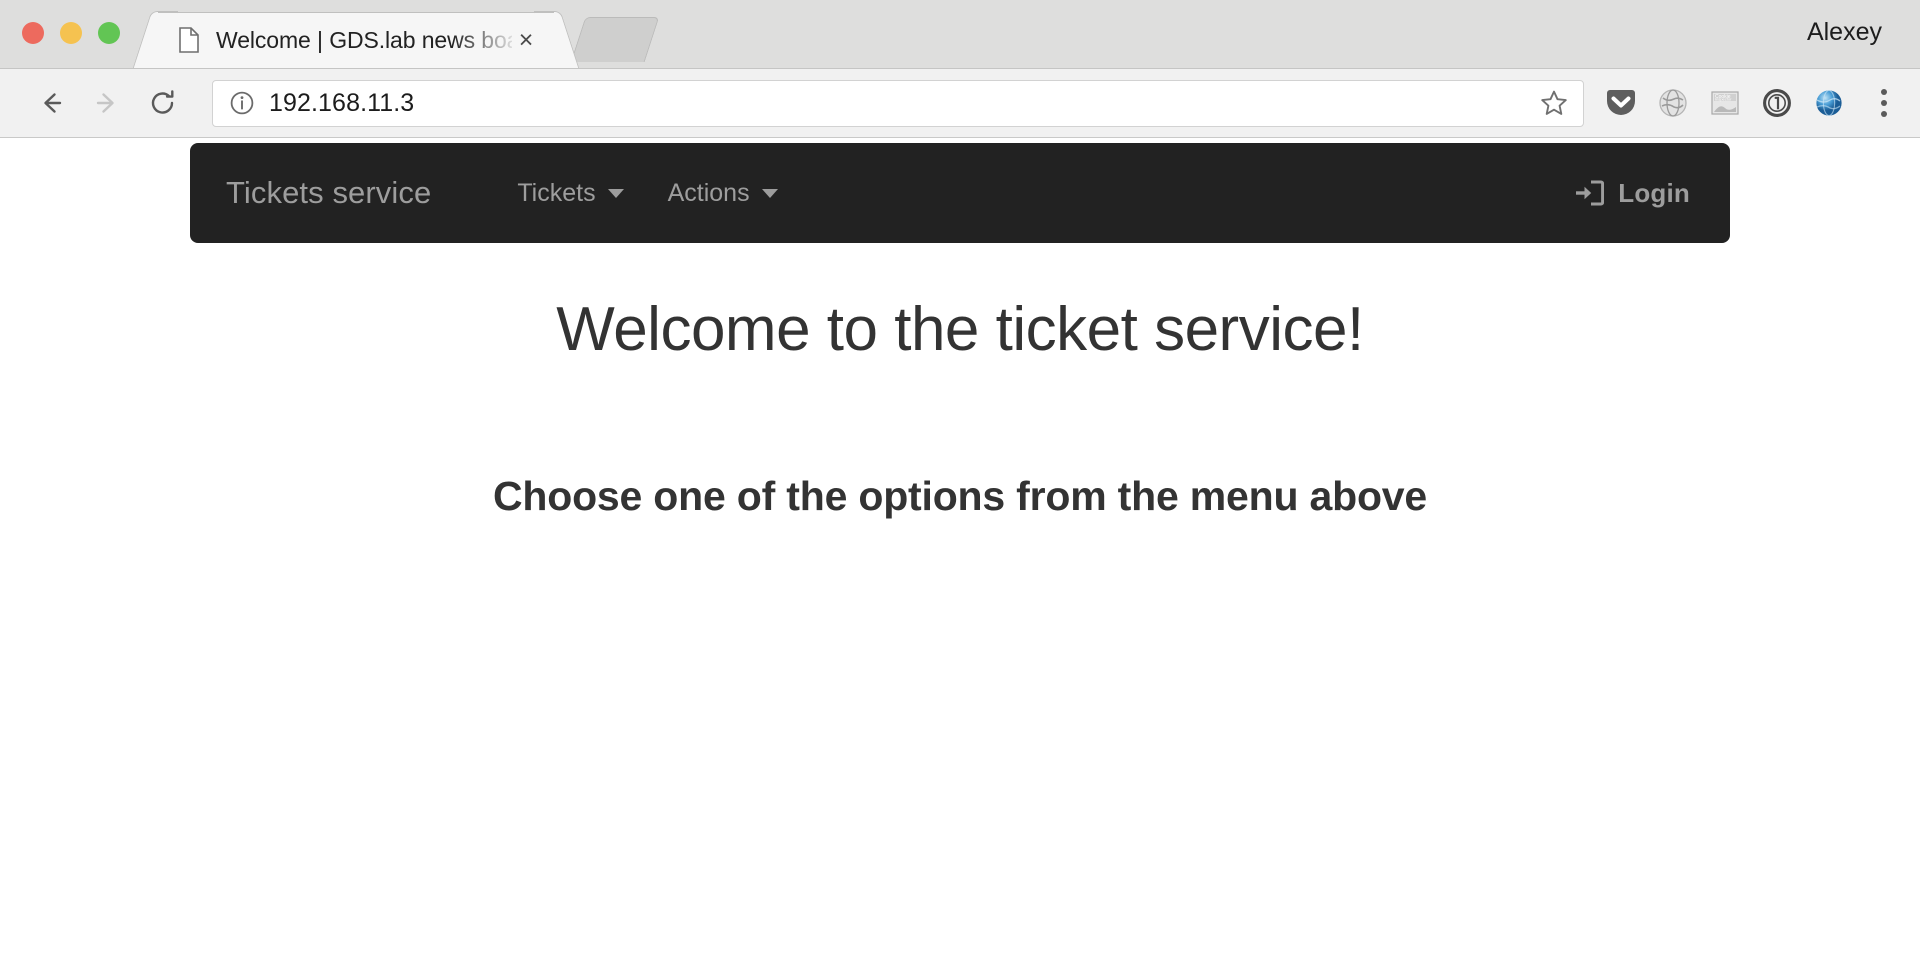  Describe the element at coordinates (904, 103) in the screenshot. I see `url-text: 192.168.11.3` at that location.